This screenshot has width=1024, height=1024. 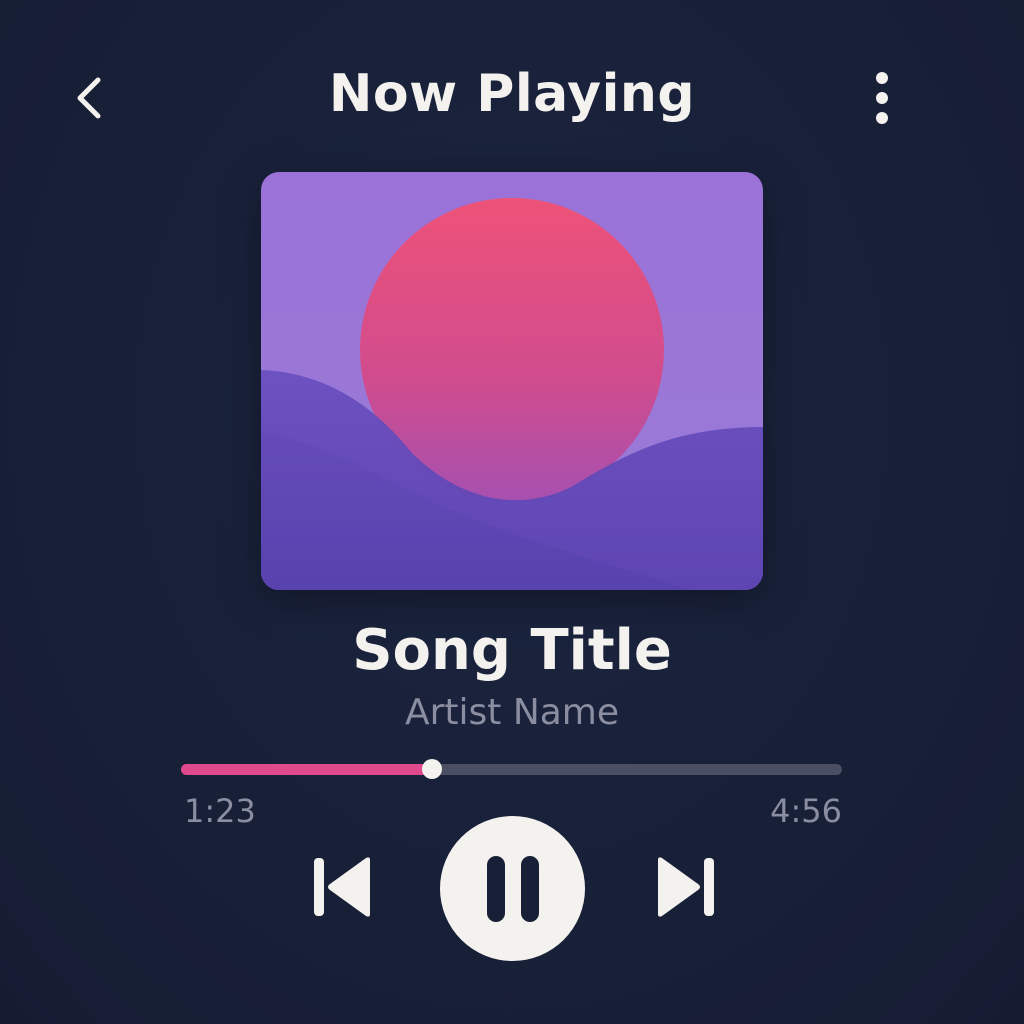 I want to click on progress-fill, so click(x=308, y=769).